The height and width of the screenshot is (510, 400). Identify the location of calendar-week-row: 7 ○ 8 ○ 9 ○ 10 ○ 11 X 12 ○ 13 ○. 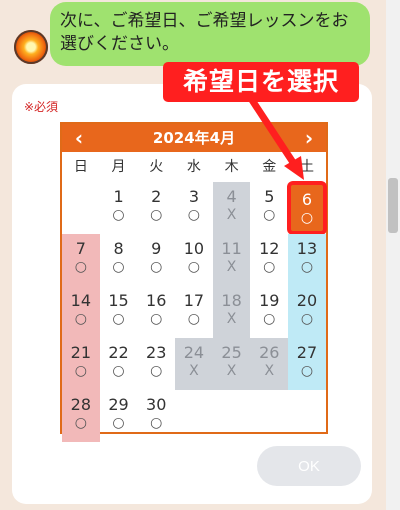
(194, 260).